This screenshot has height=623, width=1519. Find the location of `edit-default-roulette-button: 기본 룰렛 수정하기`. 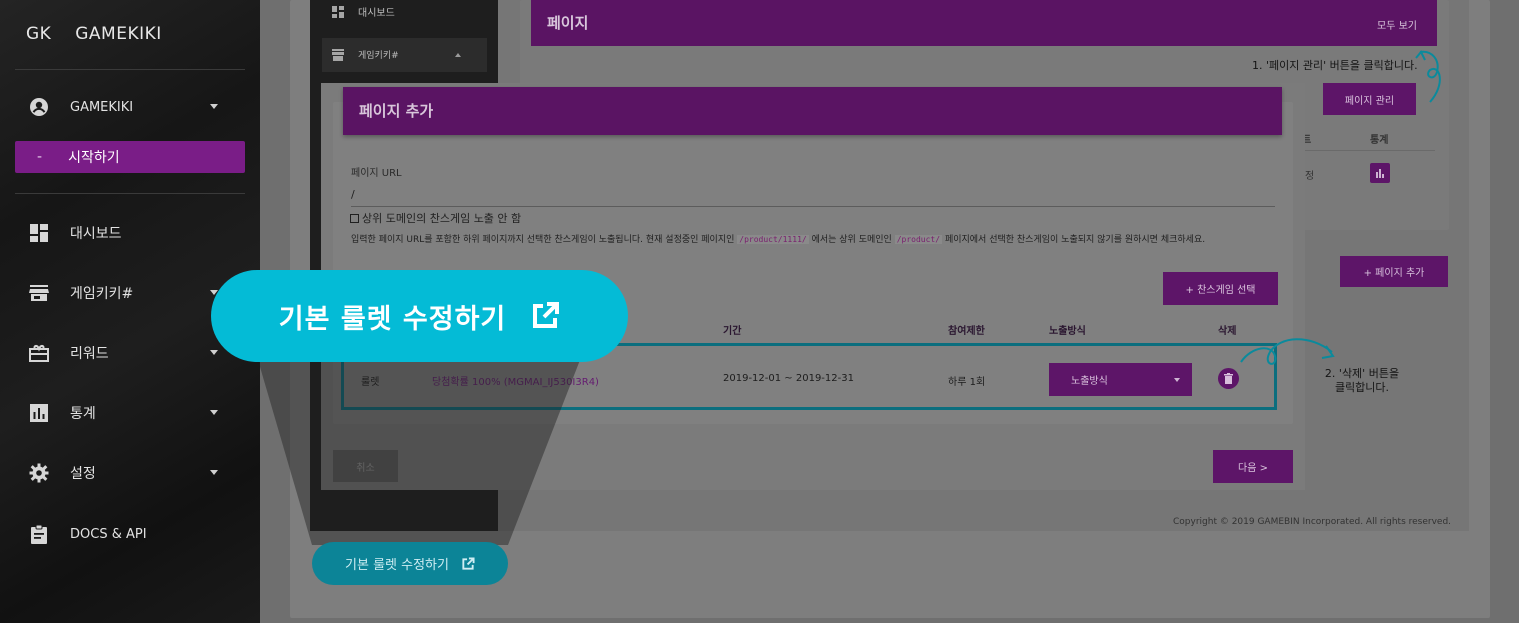

edit-default-roulette-button: 기본 룰렛 수정하기 is located at coordinates (410, 563).